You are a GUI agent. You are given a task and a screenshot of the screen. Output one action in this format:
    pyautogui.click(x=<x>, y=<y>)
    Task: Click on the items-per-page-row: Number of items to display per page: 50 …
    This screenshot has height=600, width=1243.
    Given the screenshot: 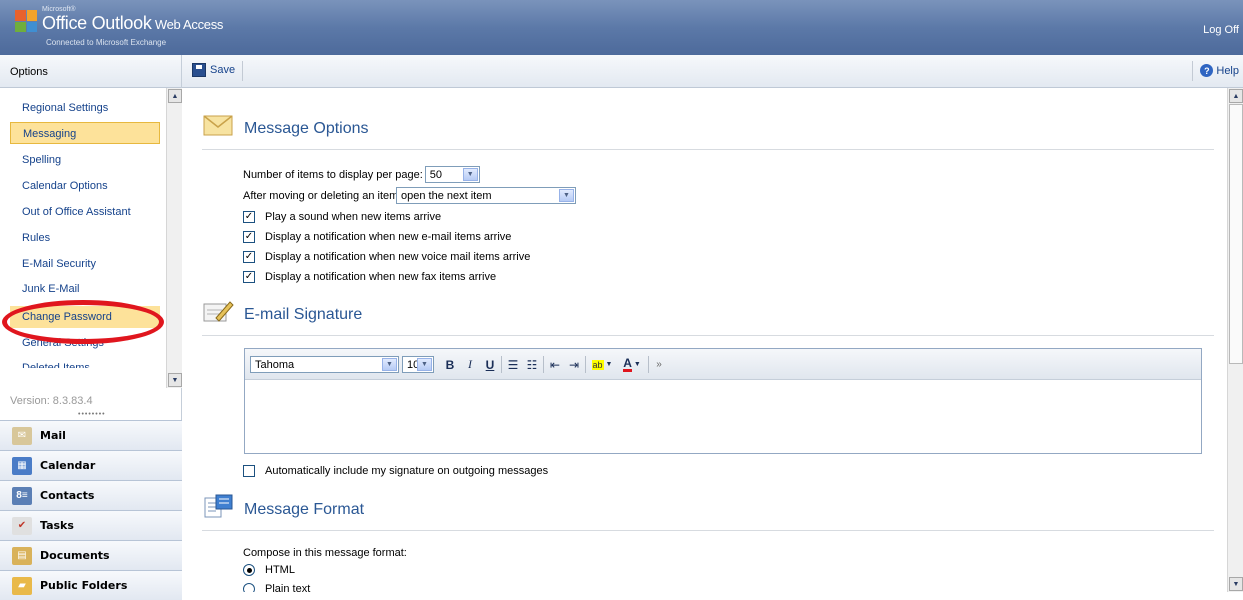 What is the action you would take?
    pyautogui.click(x=361, y=174)
    